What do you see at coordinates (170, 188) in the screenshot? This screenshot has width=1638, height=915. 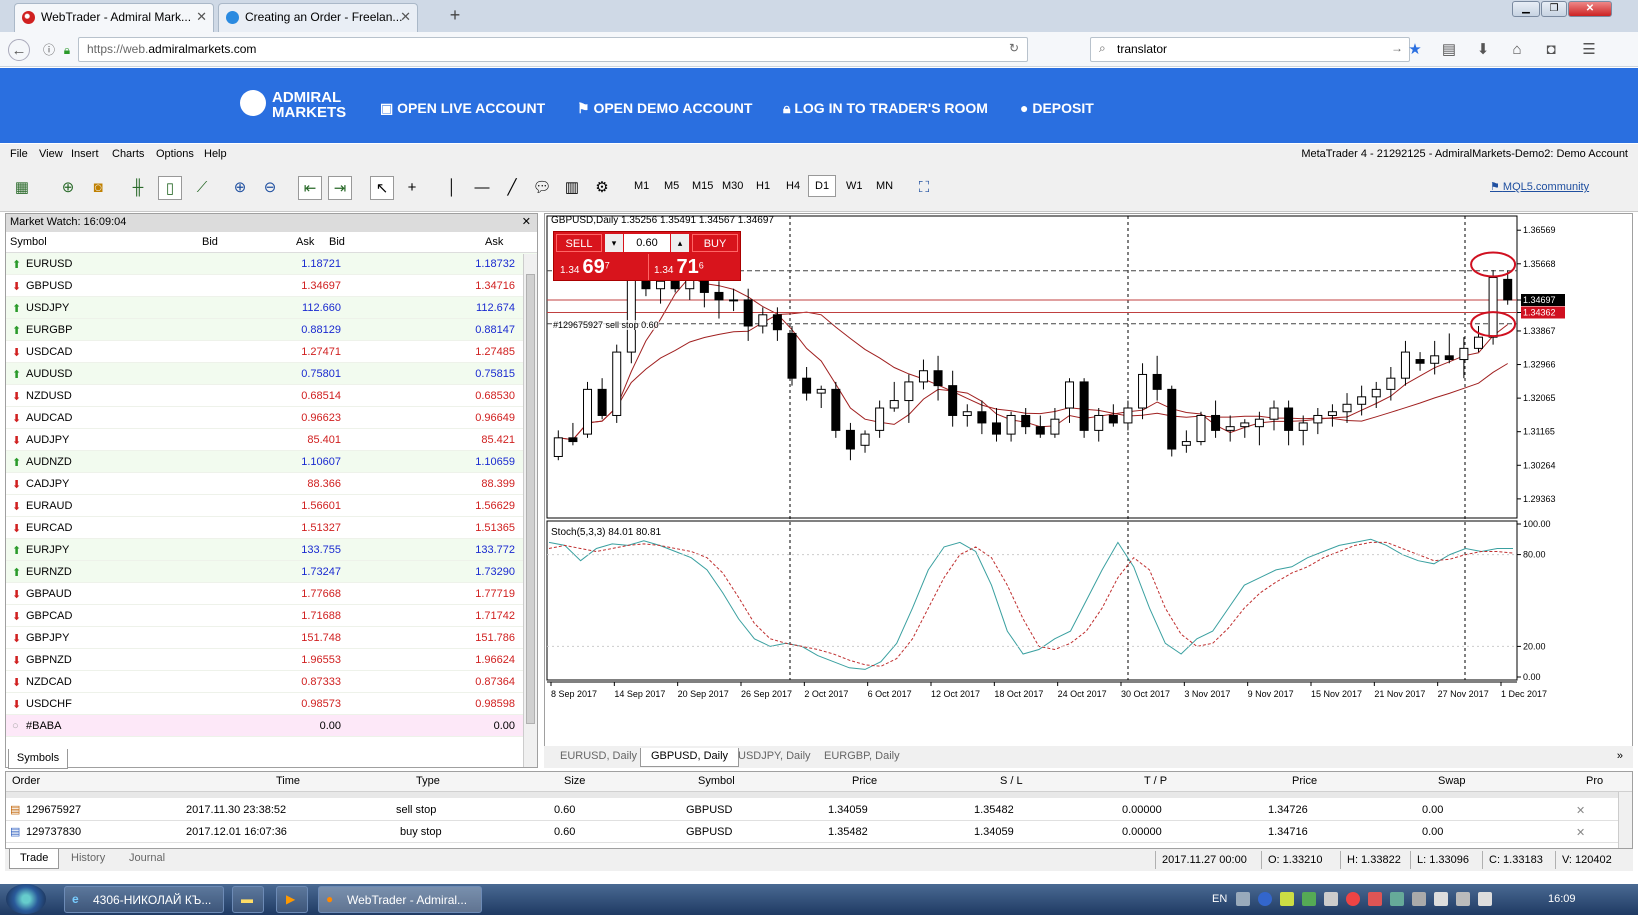 I see `candlestick-chart-icon: ▯` at bounding box center [170, 188].